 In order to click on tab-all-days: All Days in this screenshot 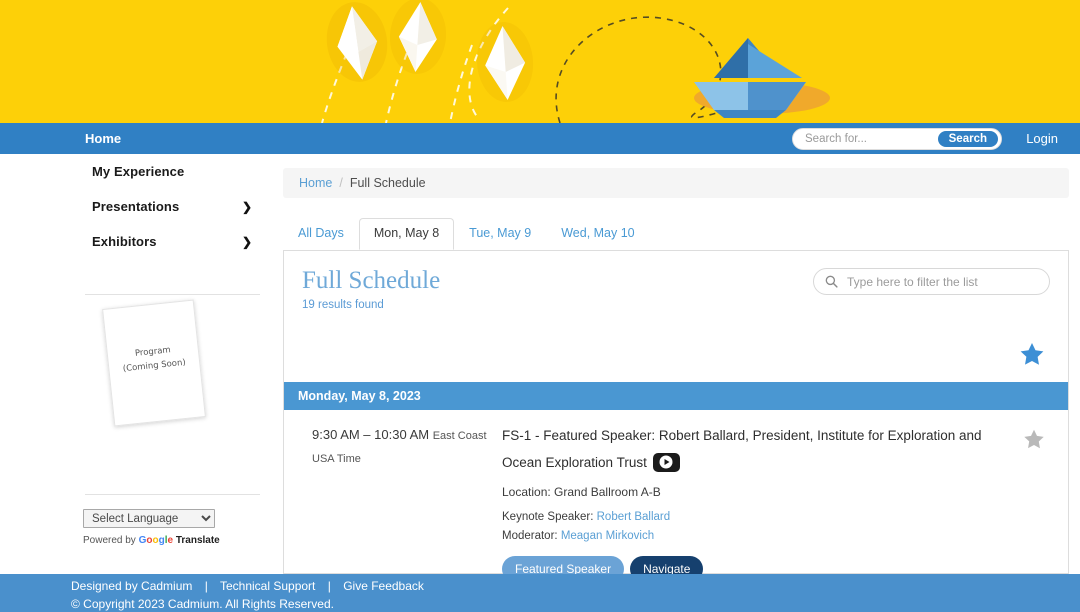, I will do `click(321, 234)`.